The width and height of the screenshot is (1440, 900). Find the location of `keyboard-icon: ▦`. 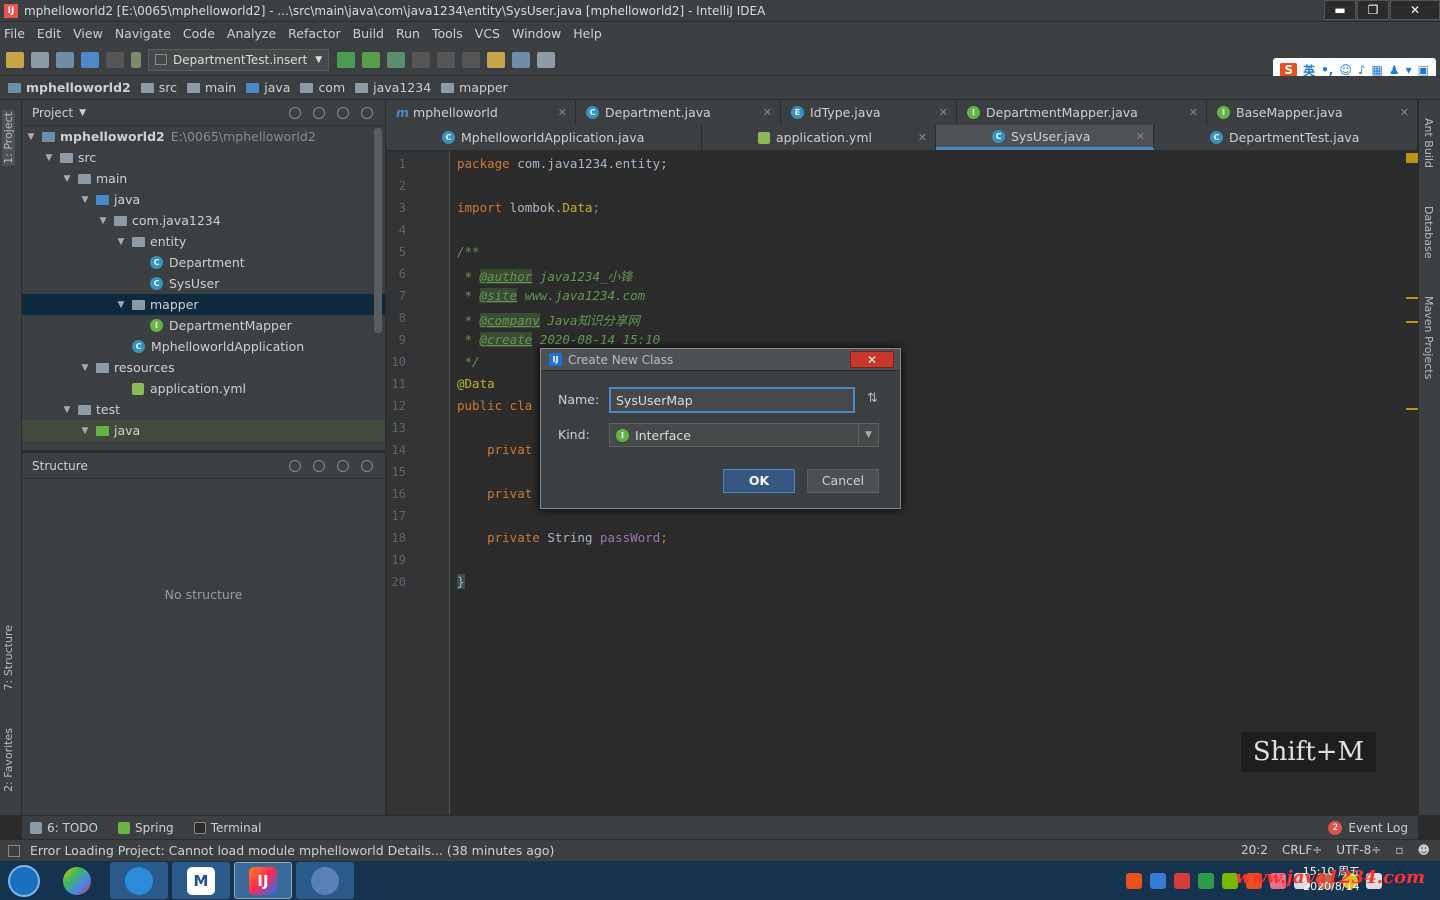

keyboard-icon: ▦ is located at coordinates (1377, 70).